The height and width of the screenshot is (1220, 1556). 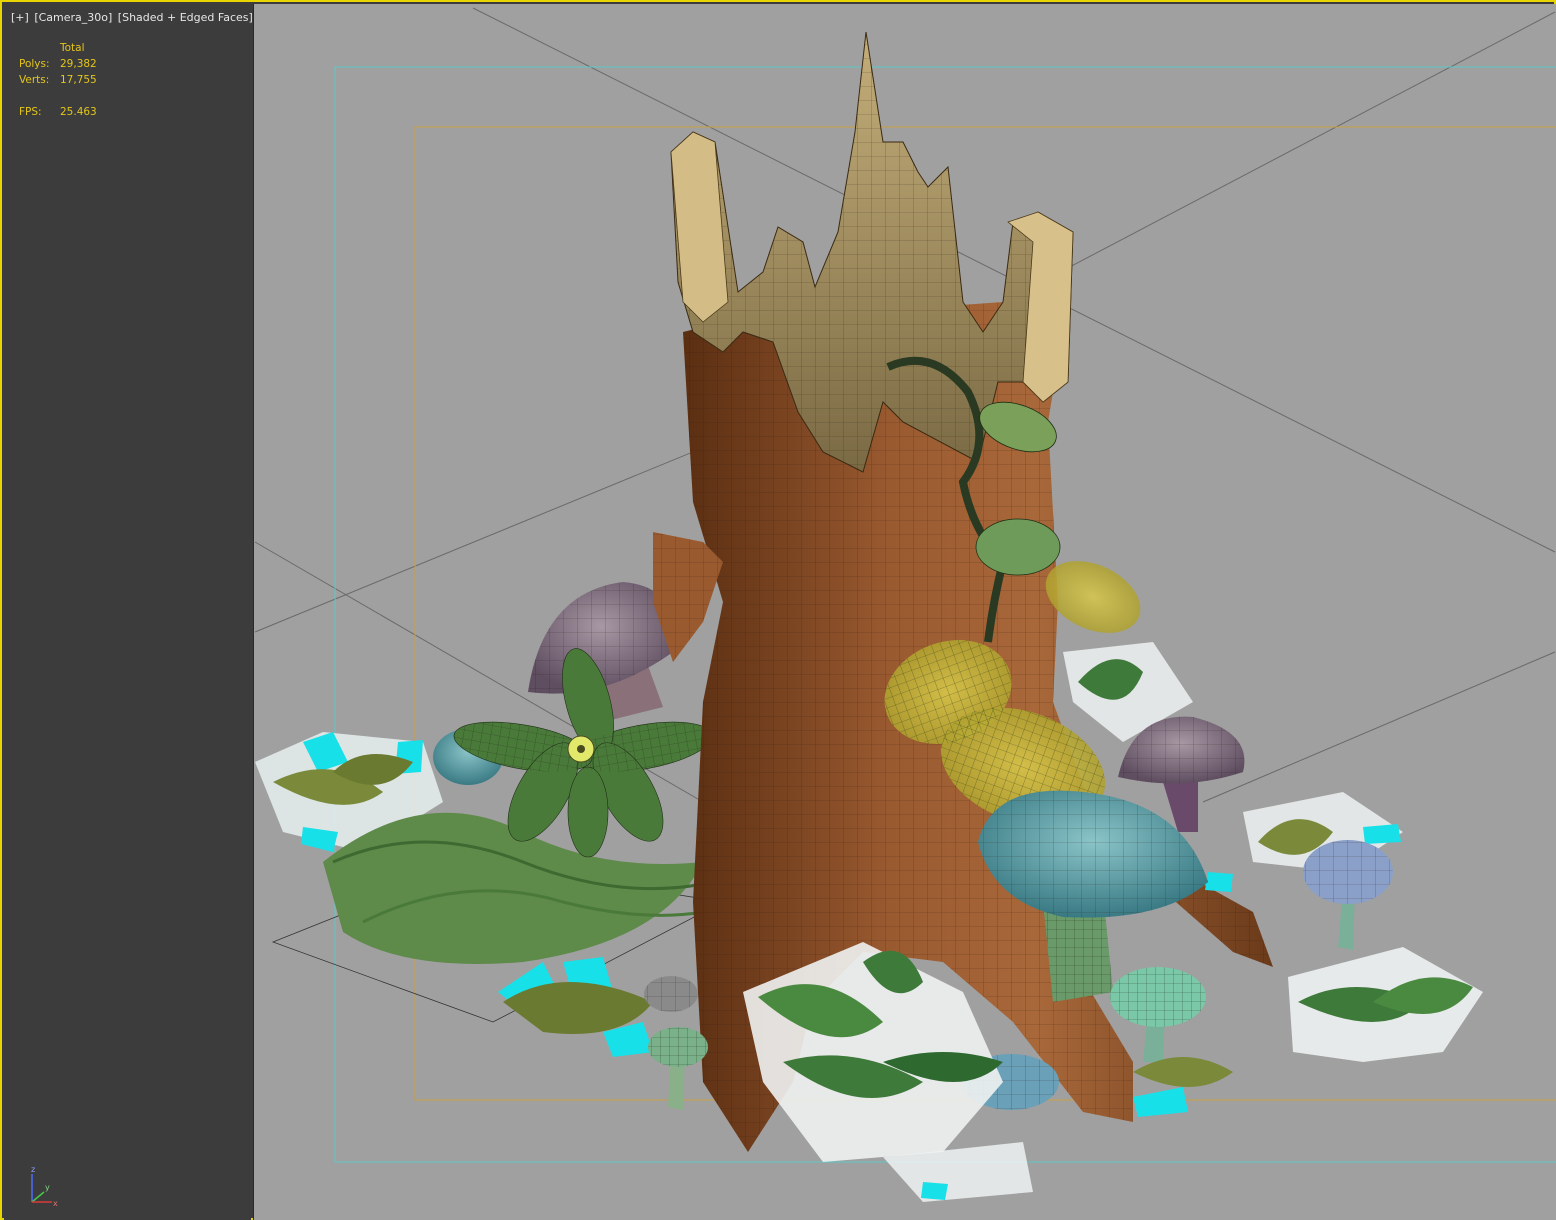 What do you see at coordinates (34, 80) in the screenshot?
I see `verts-label: Verts:` at bounding box center [34, 80].